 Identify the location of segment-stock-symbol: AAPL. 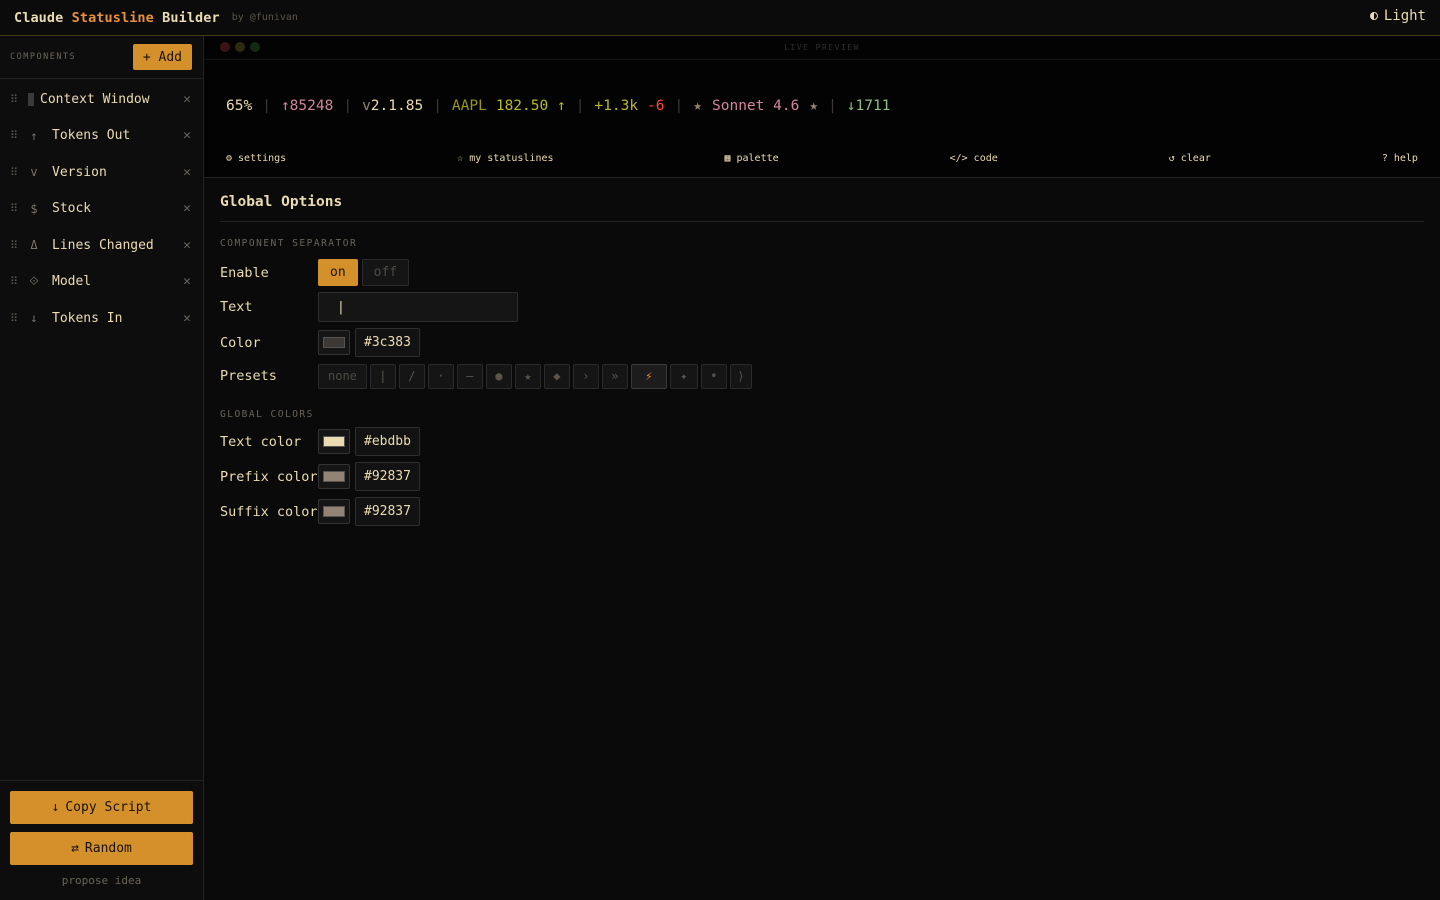
(469, 106).